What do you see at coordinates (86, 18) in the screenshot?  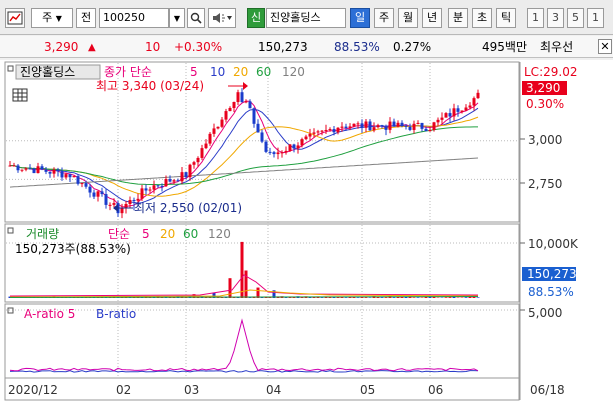 I see `mode-button: 전` at bounding box center [86, 18].